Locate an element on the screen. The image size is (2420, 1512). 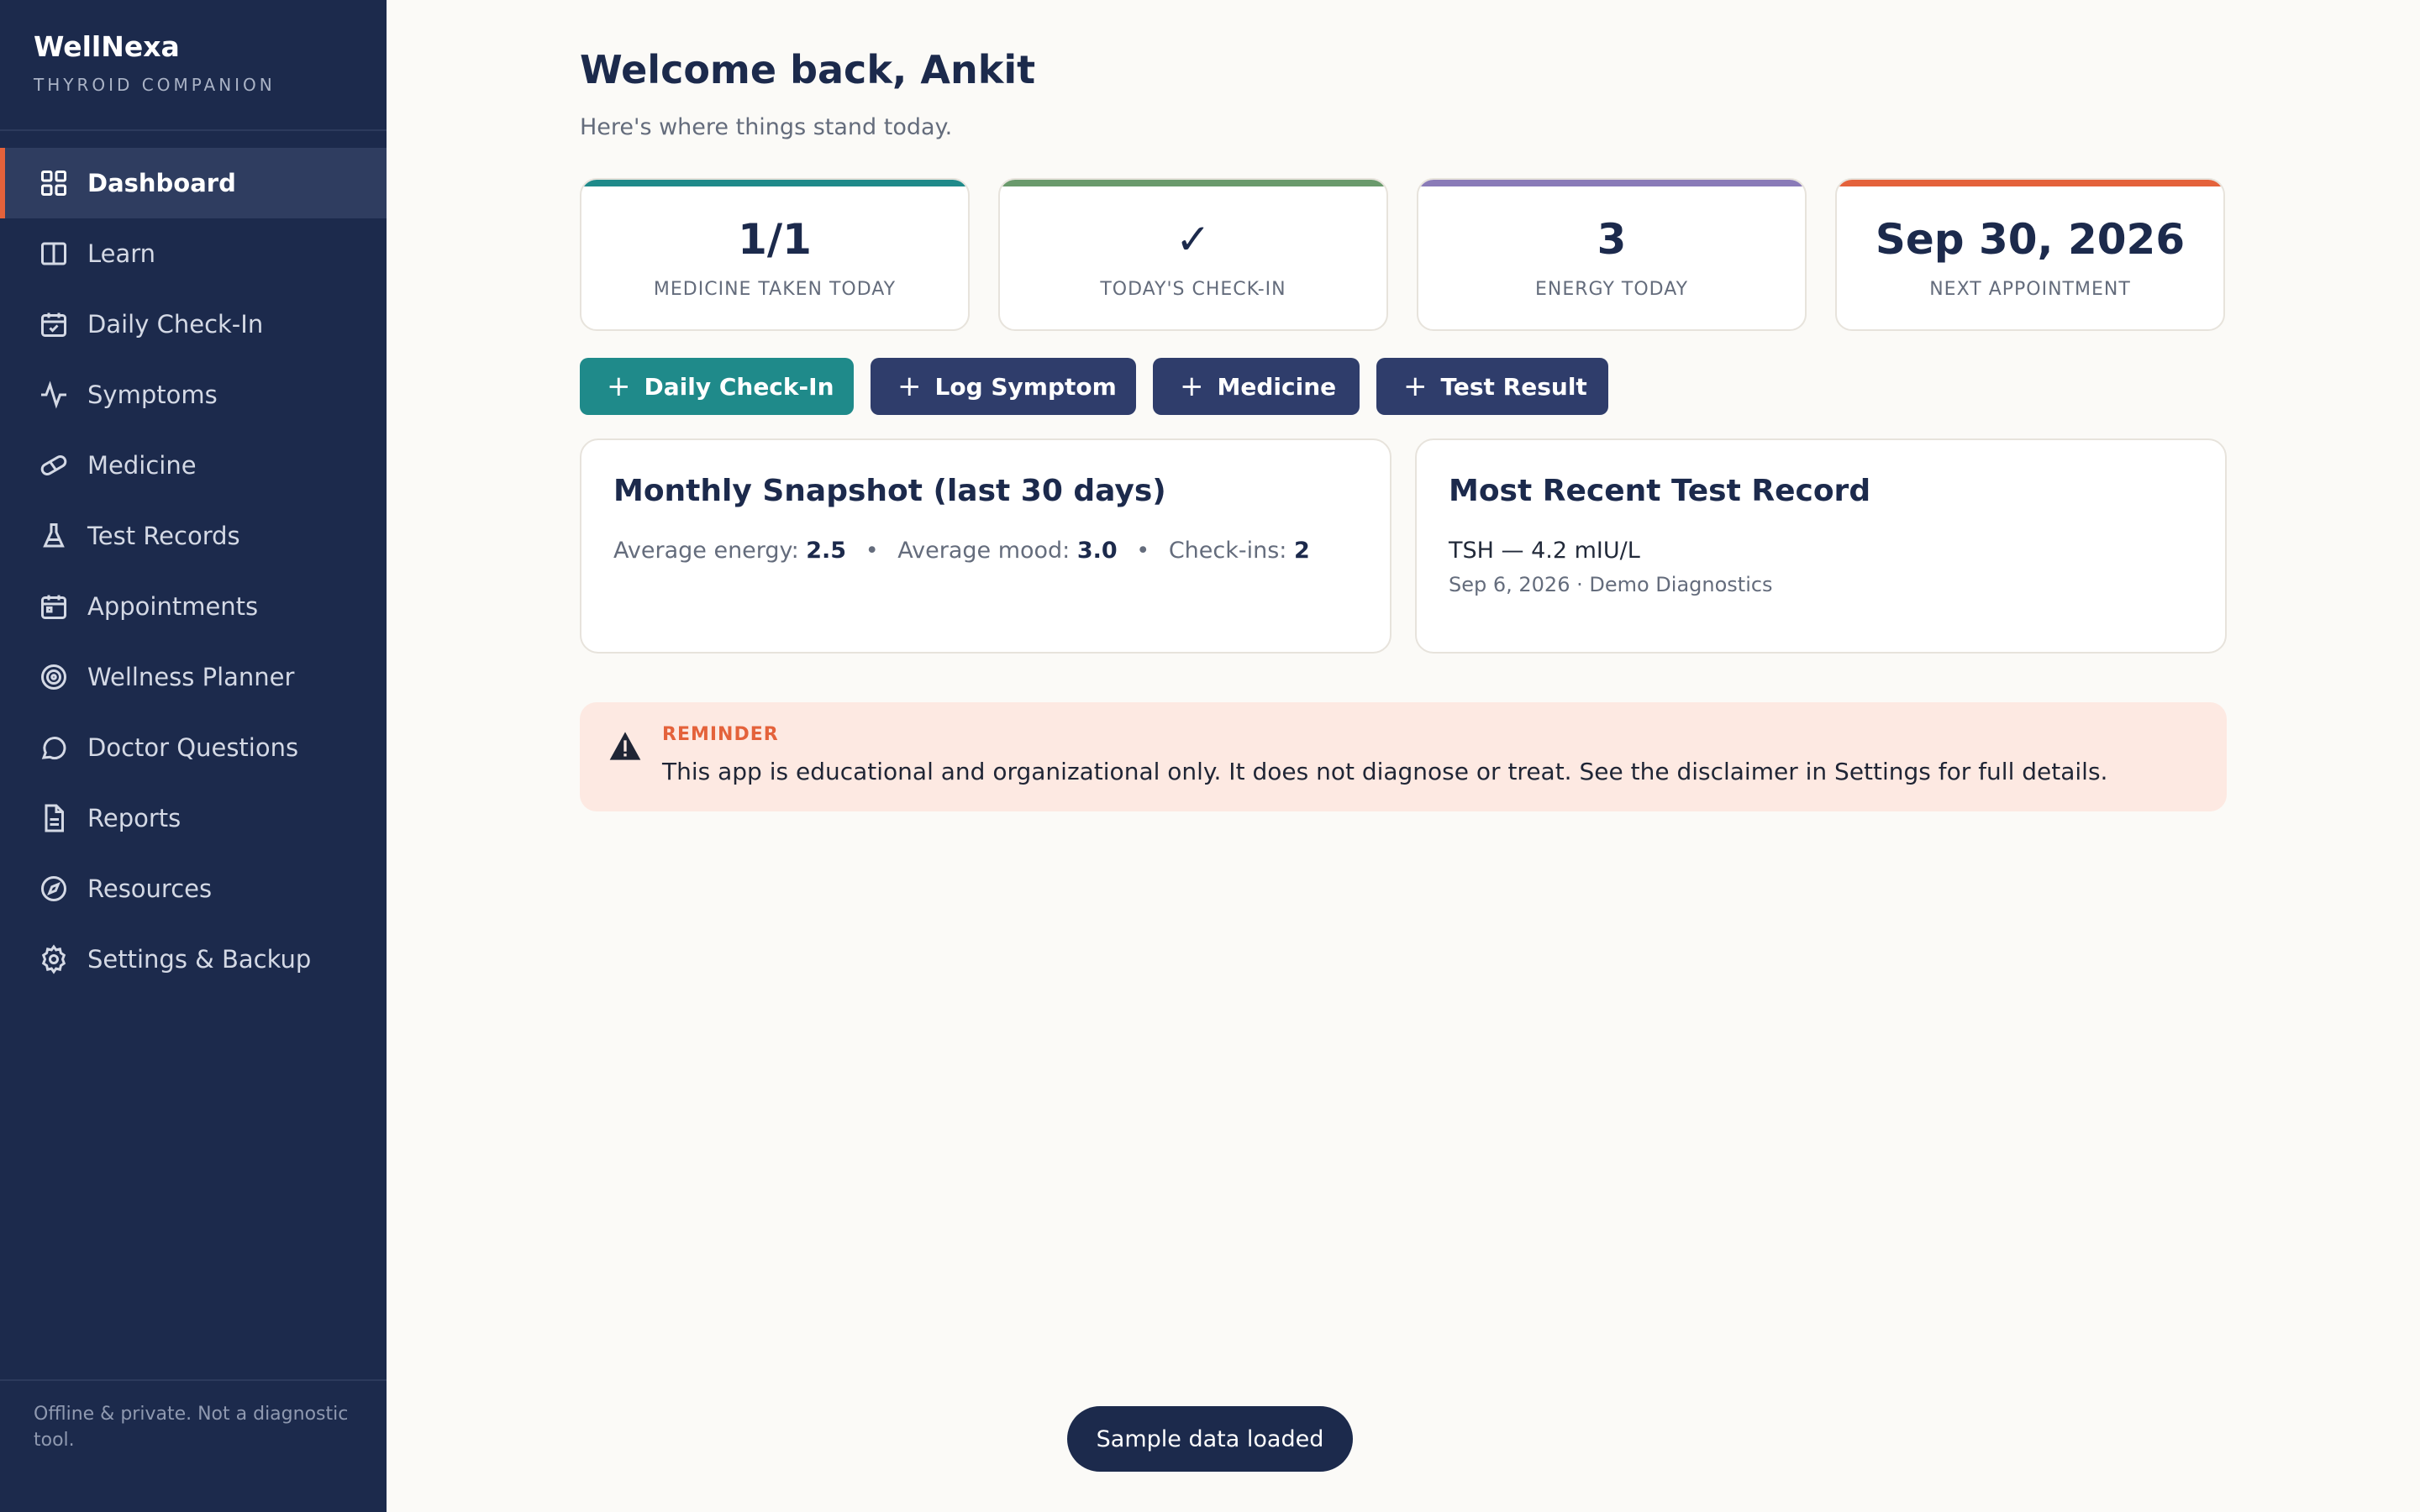
stat-label: MEDICINE TAKEN TODAY is located at coordinates (775, 289).